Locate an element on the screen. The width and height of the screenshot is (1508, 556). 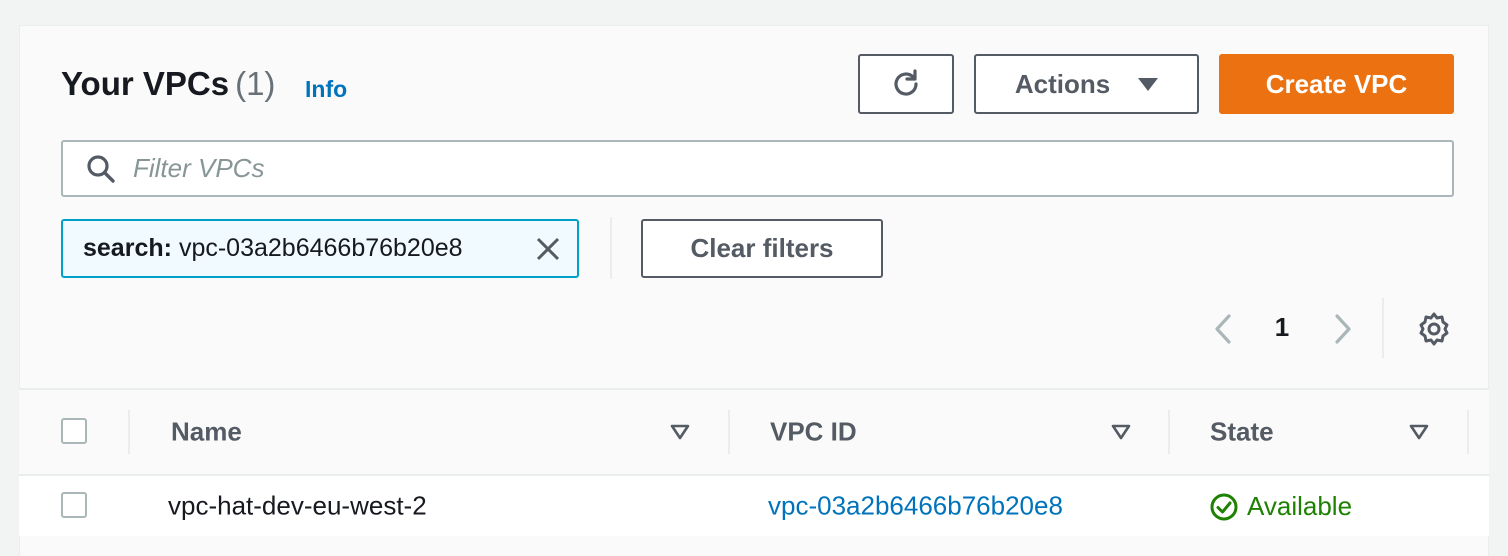
search-icon is located at coordinates (101, 168).